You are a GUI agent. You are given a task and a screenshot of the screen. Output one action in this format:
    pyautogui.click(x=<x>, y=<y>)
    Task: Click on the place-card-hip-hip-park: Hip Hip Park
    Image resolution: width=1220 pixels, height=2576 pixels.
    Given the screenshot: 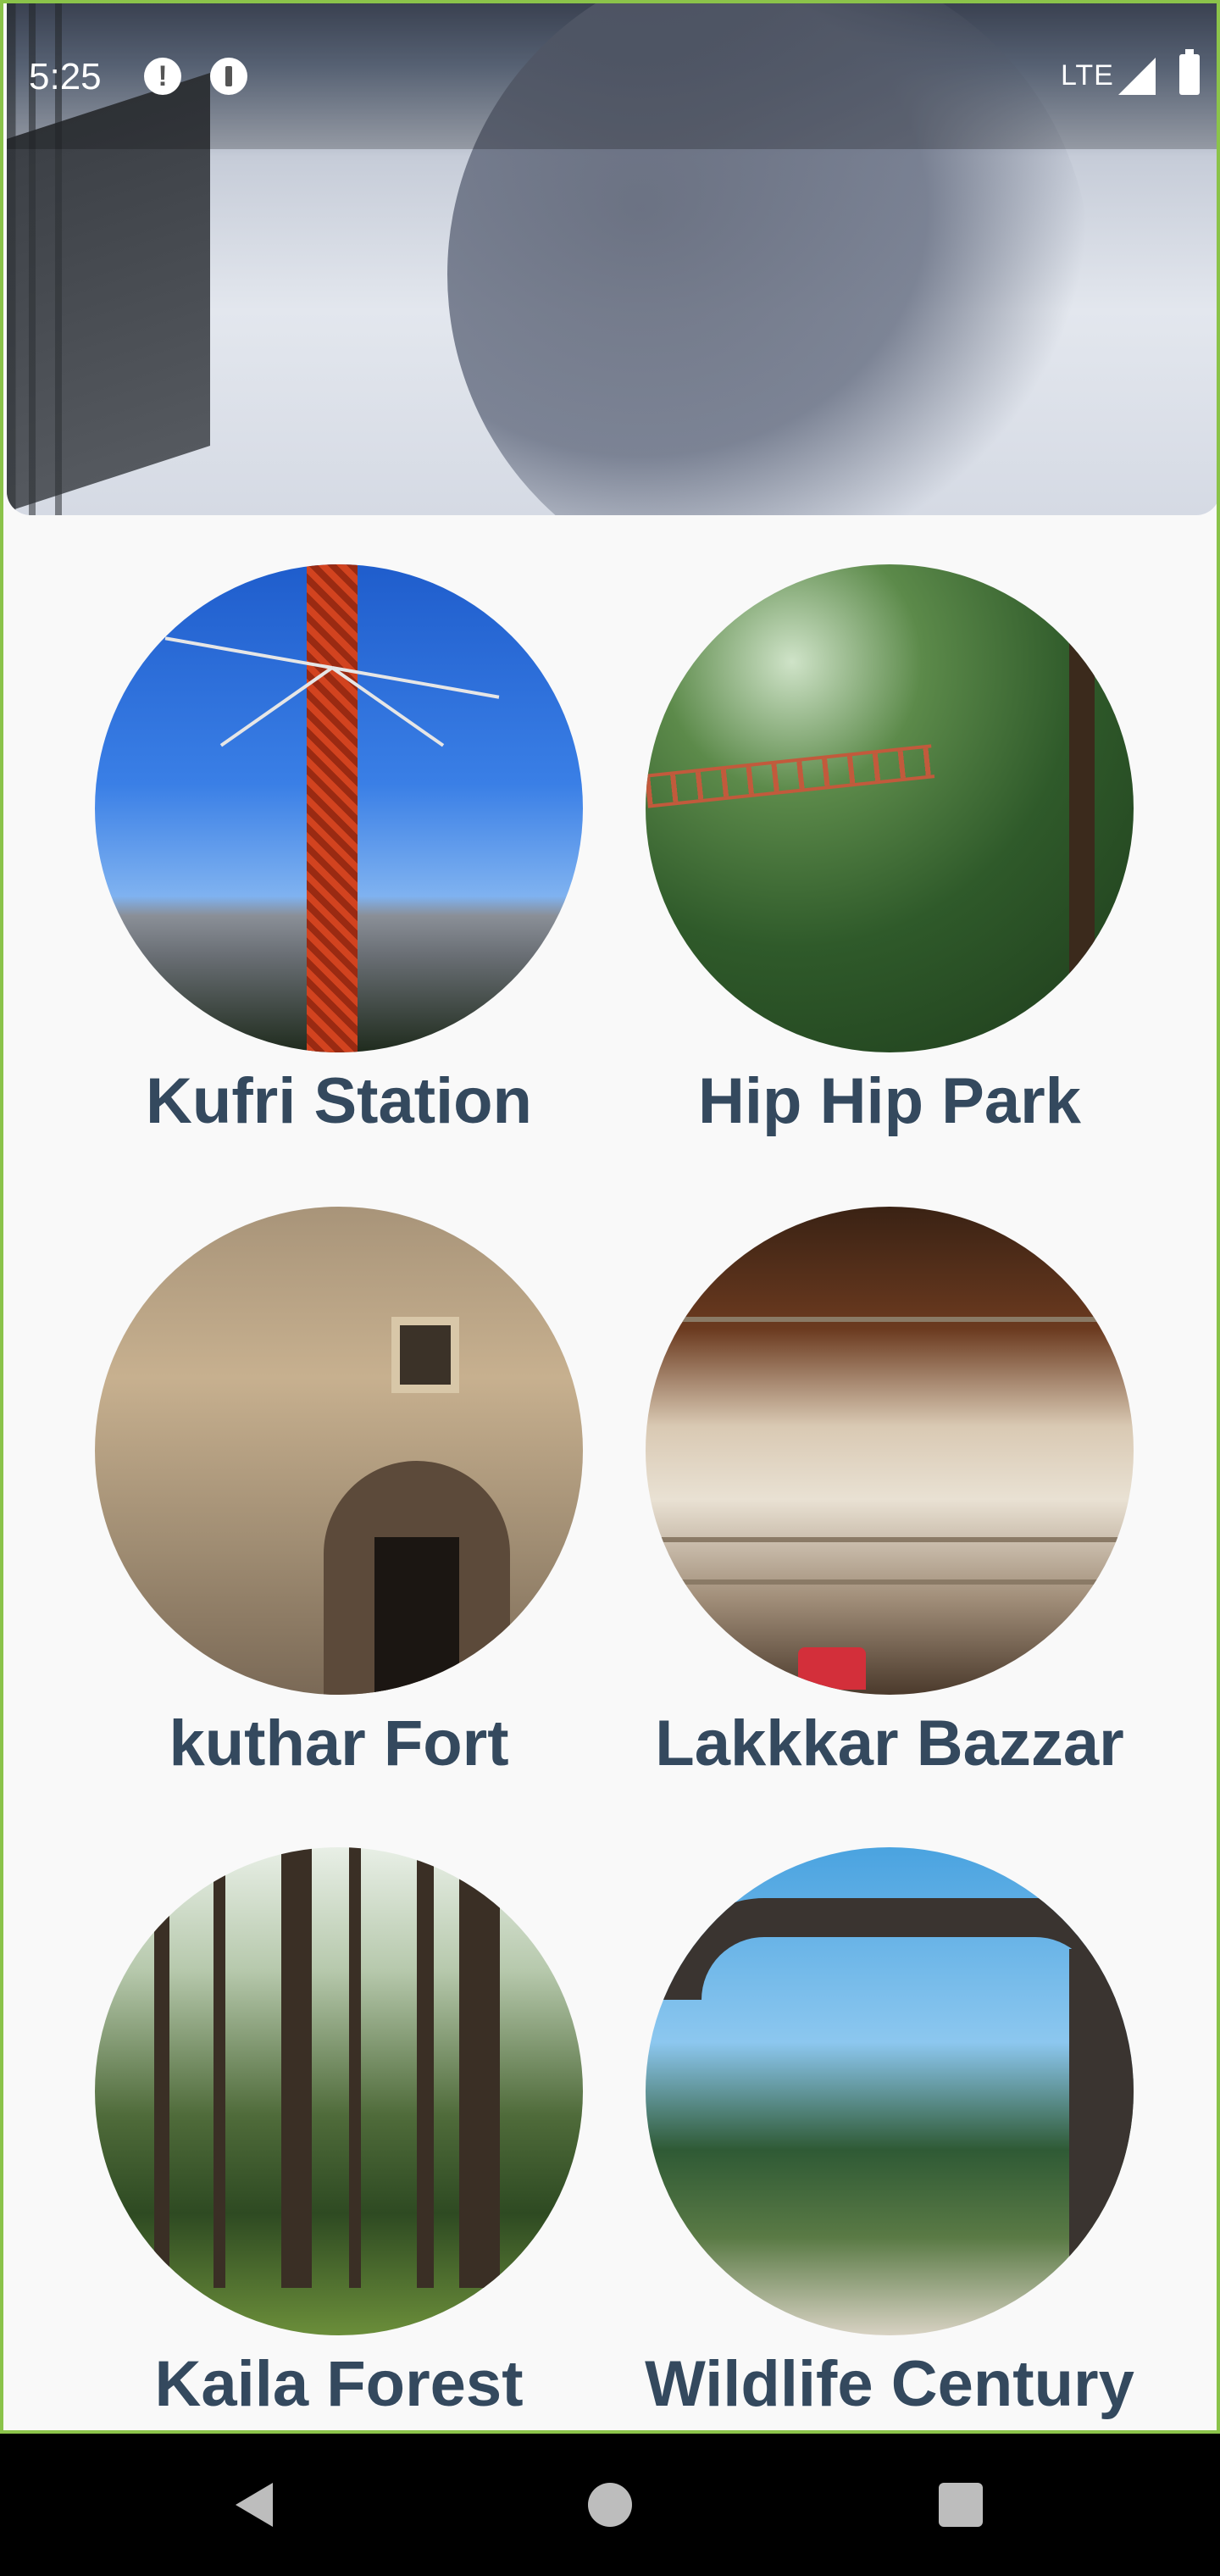 What is the action you would take?
    pyautogui.click(x=889, y=869)
    